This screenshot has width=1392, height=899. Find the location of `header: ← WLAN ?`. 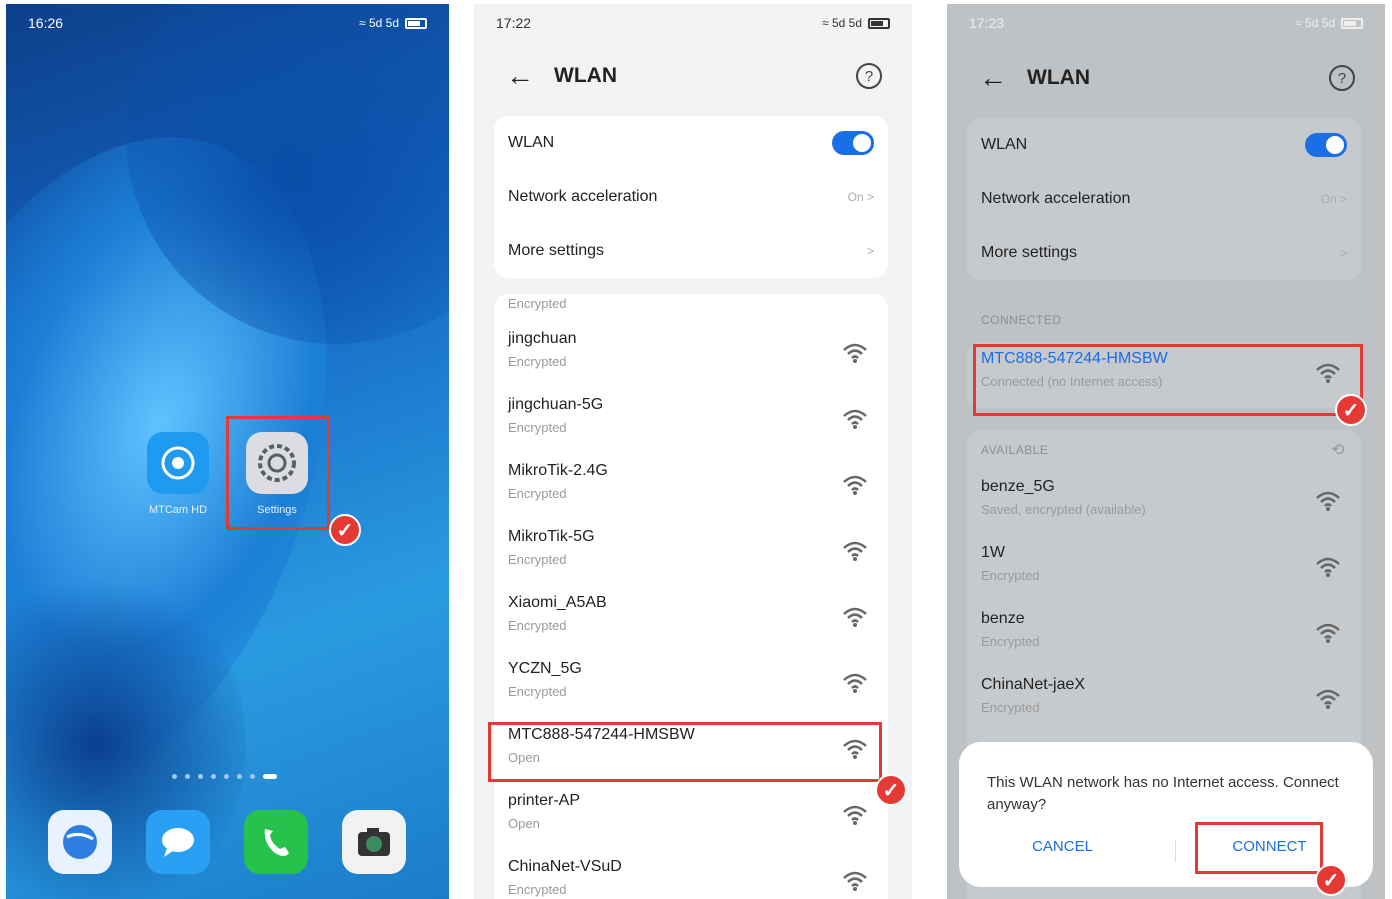

header: ← WLAN ? is located at coordinates (1167, 78).